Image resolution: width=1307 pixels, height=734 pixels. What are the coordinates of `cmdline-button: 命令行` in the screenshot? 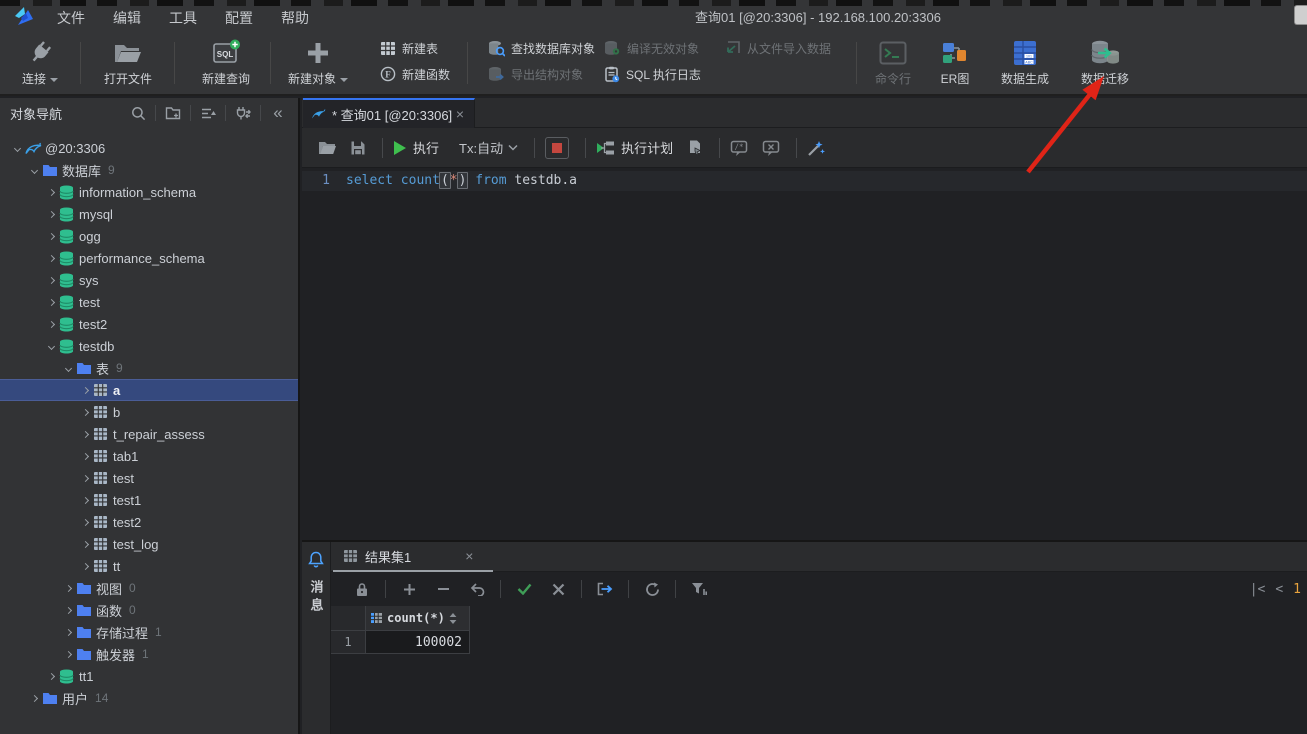 It's located at (893, 61).